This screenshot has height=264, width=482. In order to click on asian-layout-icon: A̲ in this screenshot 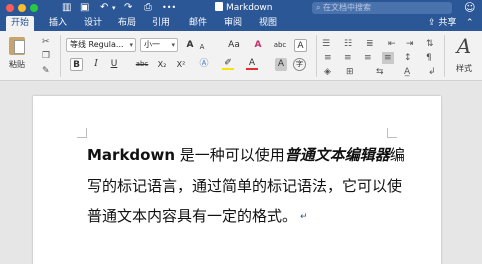, I will do `click(407, 72)`.